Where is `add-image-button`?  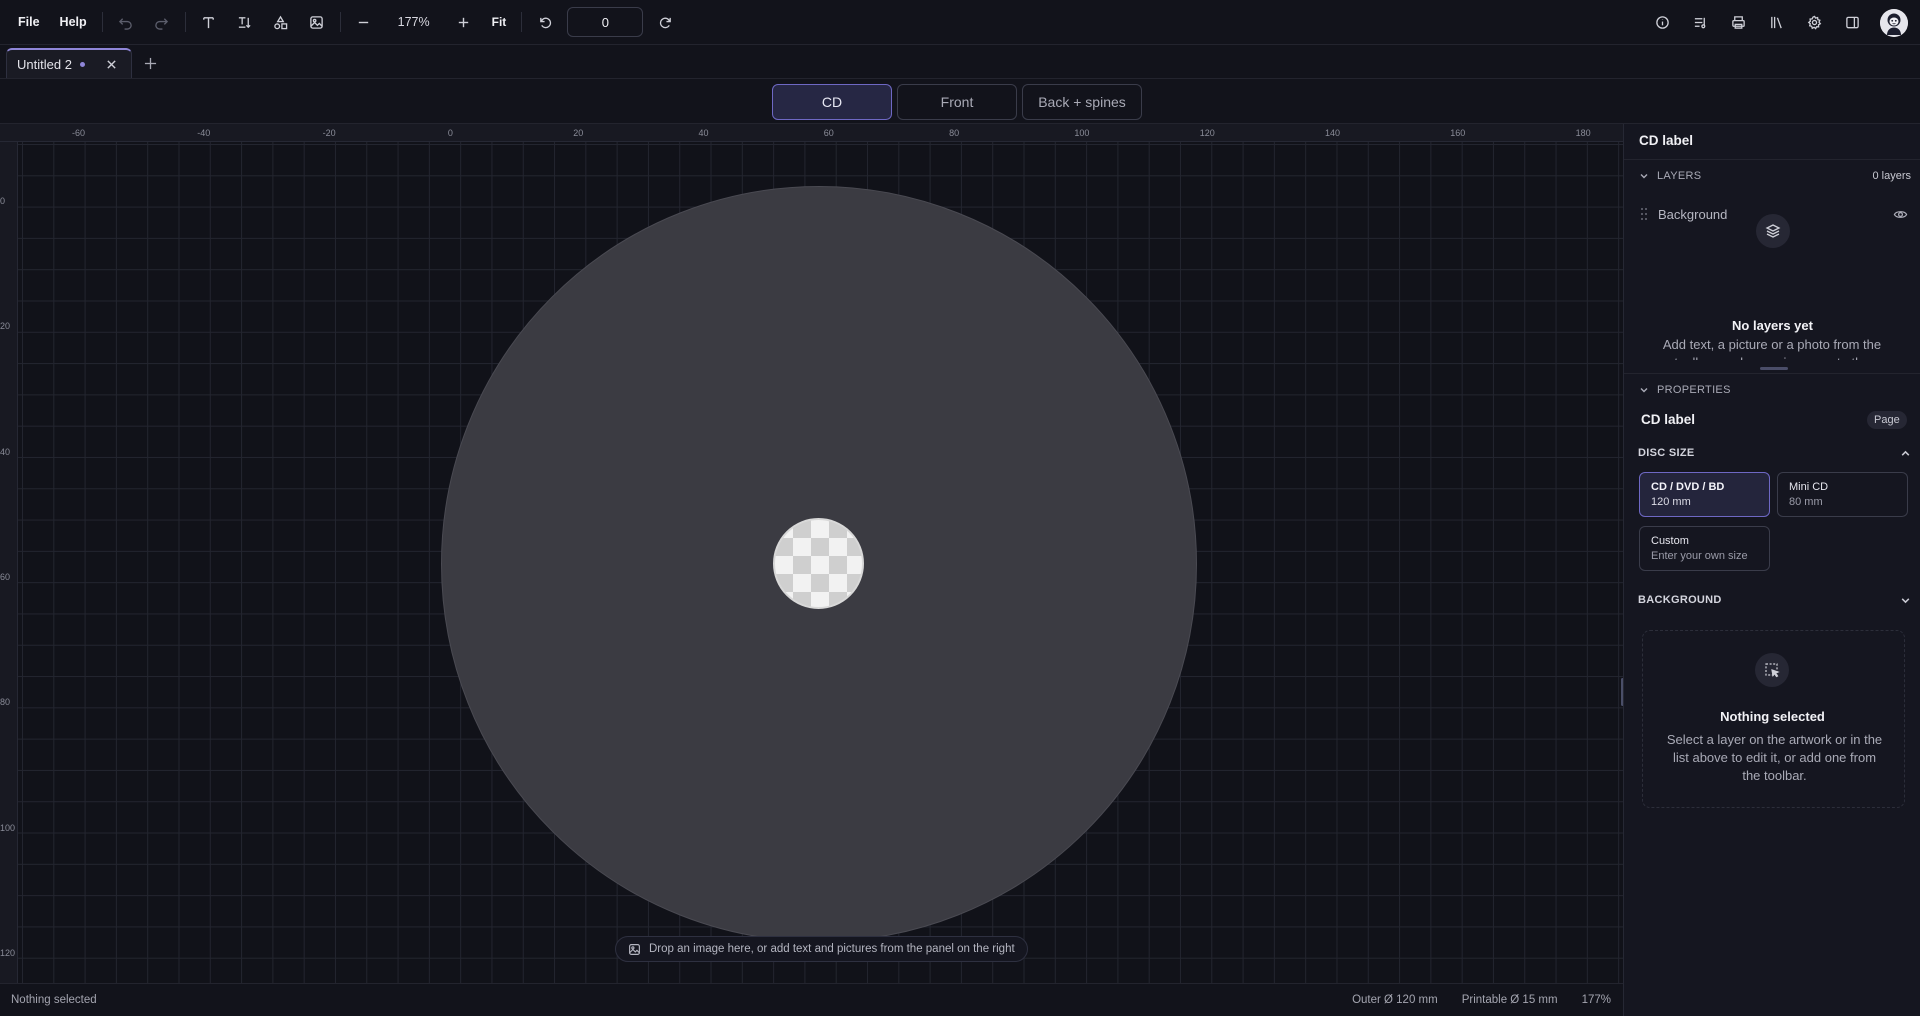 add-image-button is located at coordinates (317, 22).